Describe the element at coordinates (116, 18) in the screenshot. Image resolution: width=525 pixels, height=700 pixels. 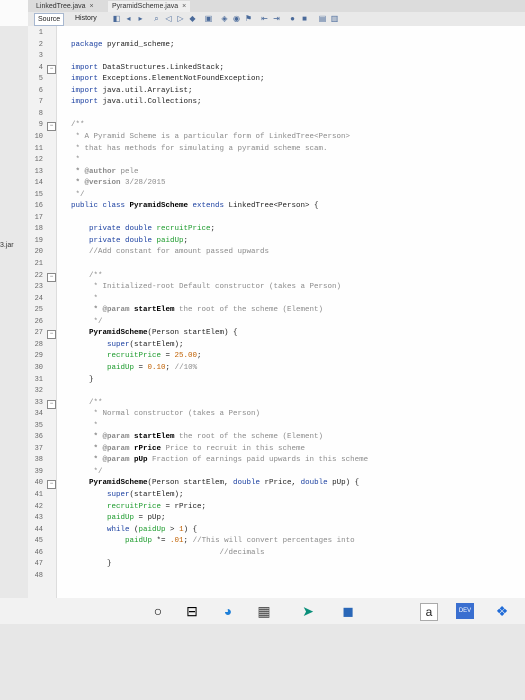
I see `last-edit-icon: ◧` at that location.